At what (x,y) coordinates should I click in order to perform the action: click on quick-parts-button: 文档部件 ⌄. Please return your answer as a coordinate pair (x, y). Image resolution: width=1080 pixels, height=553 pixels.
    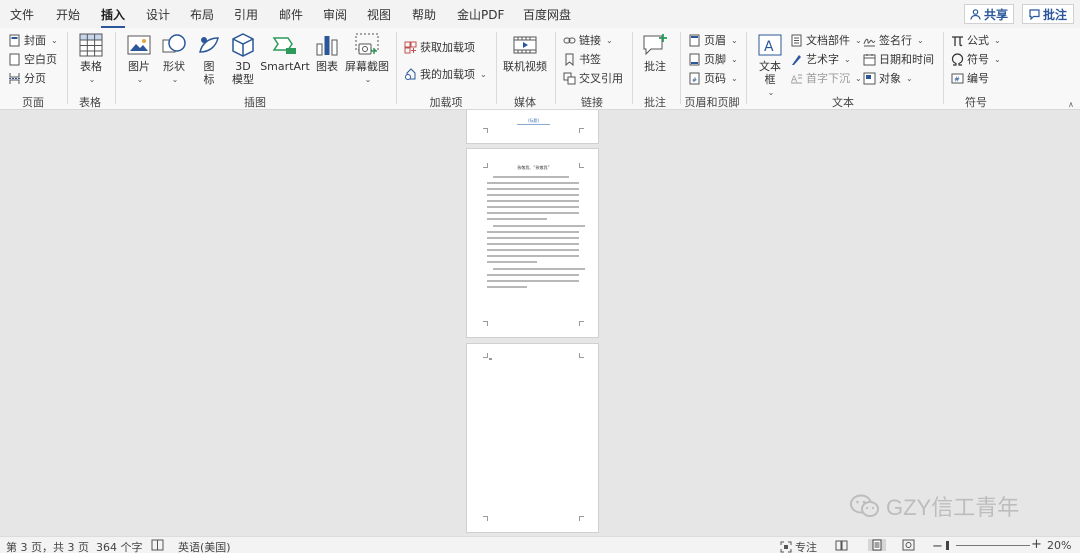
    Looking at the image, I should click on (826, 40).